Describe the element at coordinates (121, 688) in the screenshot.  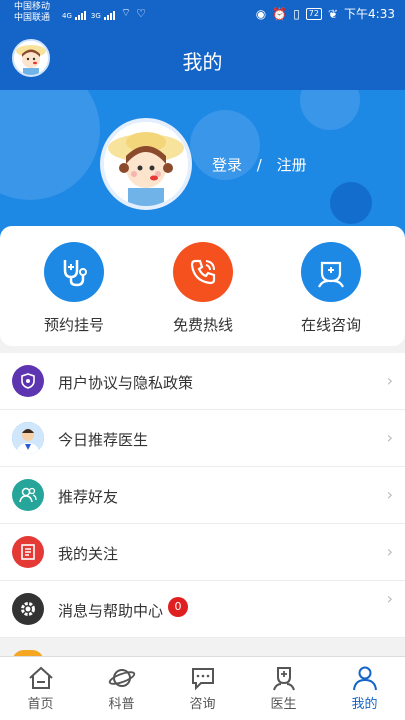
I see `tab-science: 科普` at that location.